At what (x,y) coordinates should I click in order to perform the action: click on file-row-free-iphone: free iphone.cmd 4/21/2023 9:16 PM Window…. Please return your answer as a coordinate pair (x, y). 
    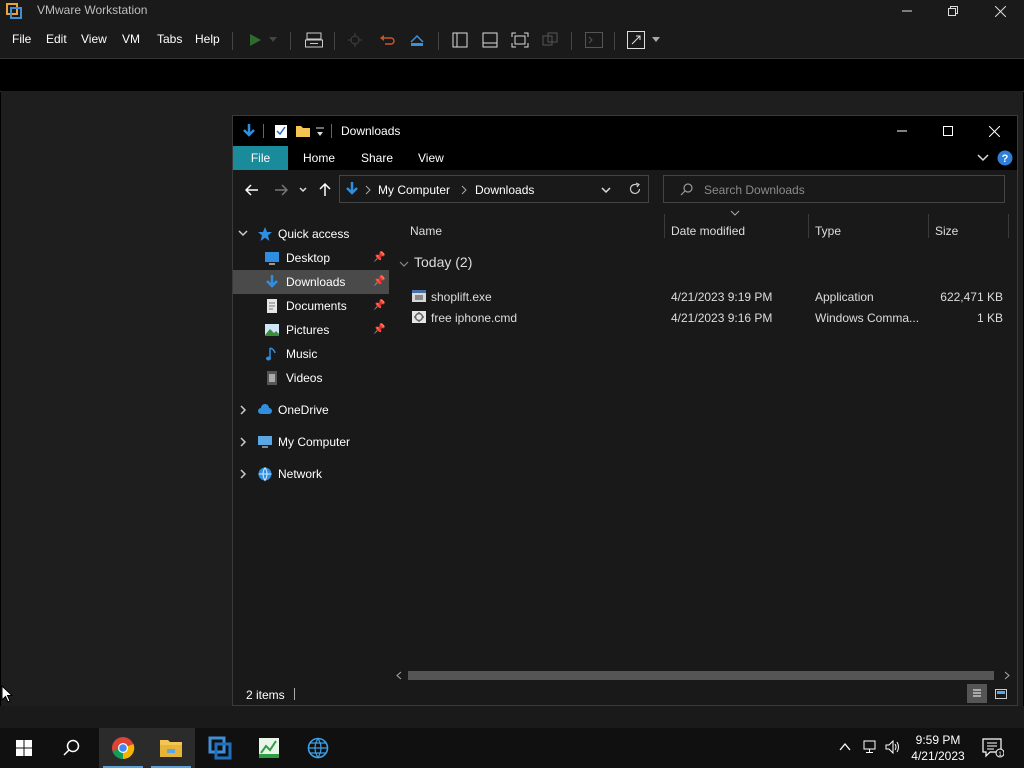
    Looking at the image, I should click on (706, 317).